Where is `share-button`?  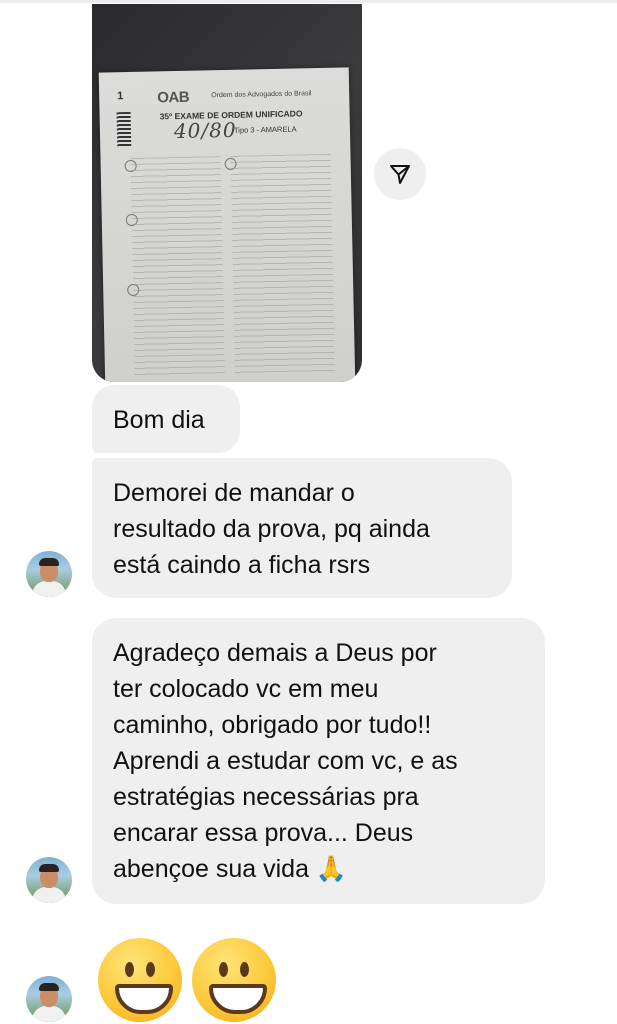 share-button is located at coordinates (400, 174).